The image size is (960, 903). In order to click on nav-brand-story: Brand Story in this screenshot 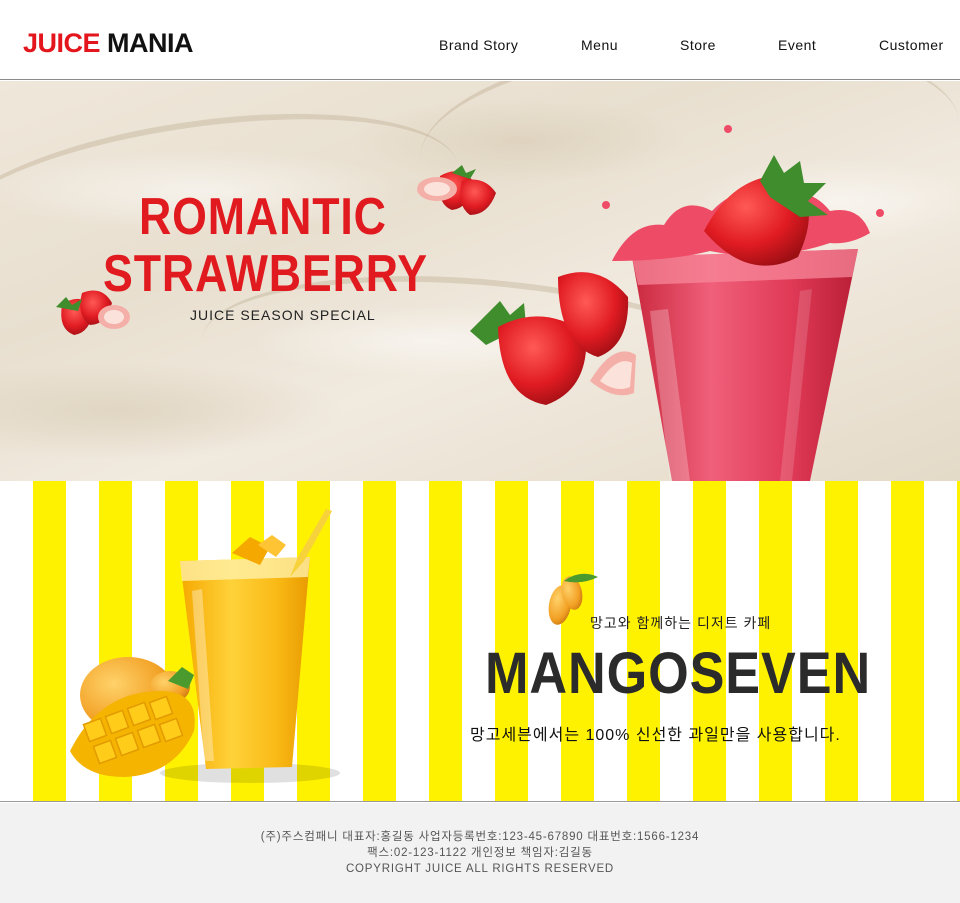, I will do `click(478, 45)`.